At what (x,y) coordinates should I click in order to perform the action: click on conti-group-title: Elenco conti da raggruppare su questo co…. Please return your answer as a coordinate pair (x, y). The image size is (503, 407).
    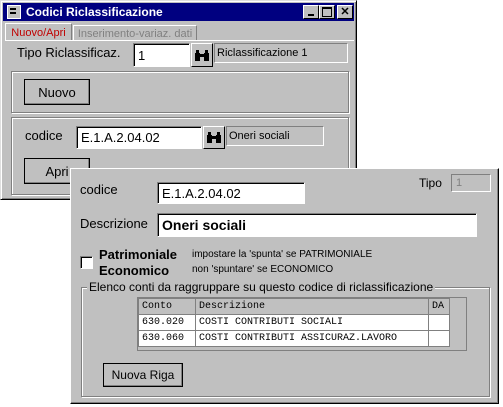
    Looking at the image, I should click on (261, 287).